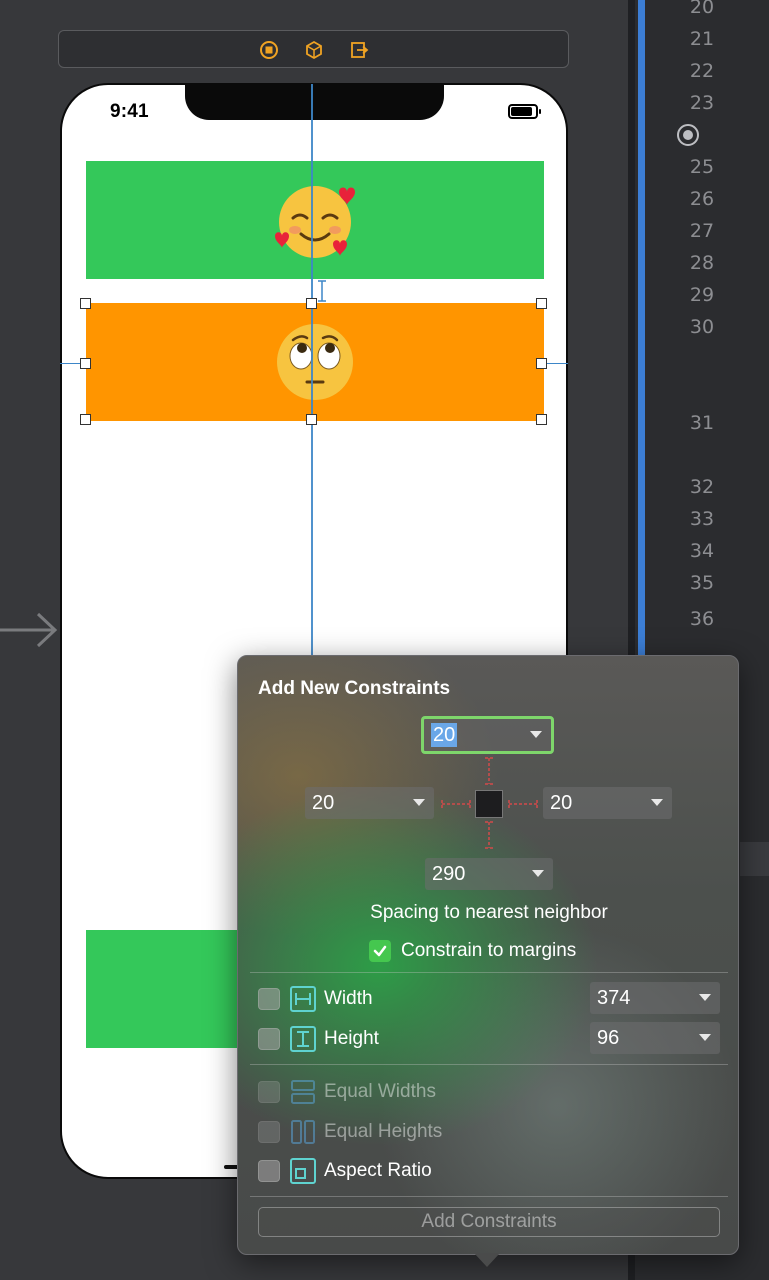  I want to click on width-value-dropdown: 374, so click(655, 998).